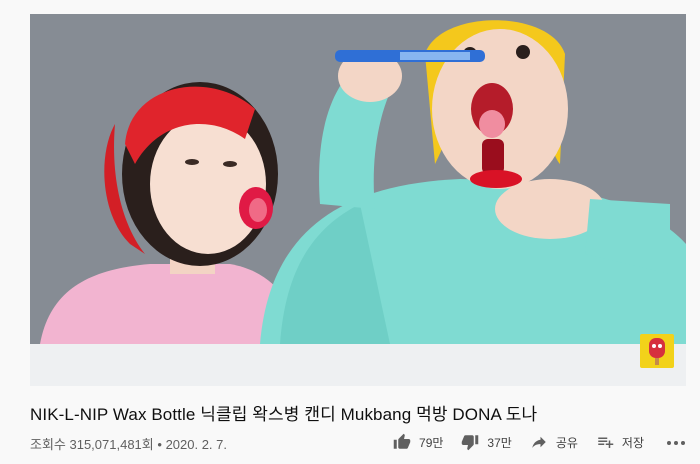 Image resolution: width=700 pixels, height=464 pixels. I want to click on like-button: 79만, so click(418, 442).